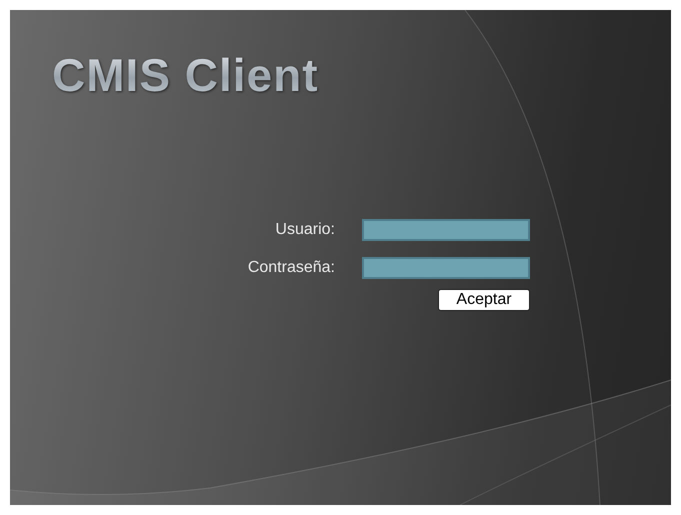  Describe the element at coordinates (305, 230) in the screenshot. I see `field-label: Usuario:` at that location.